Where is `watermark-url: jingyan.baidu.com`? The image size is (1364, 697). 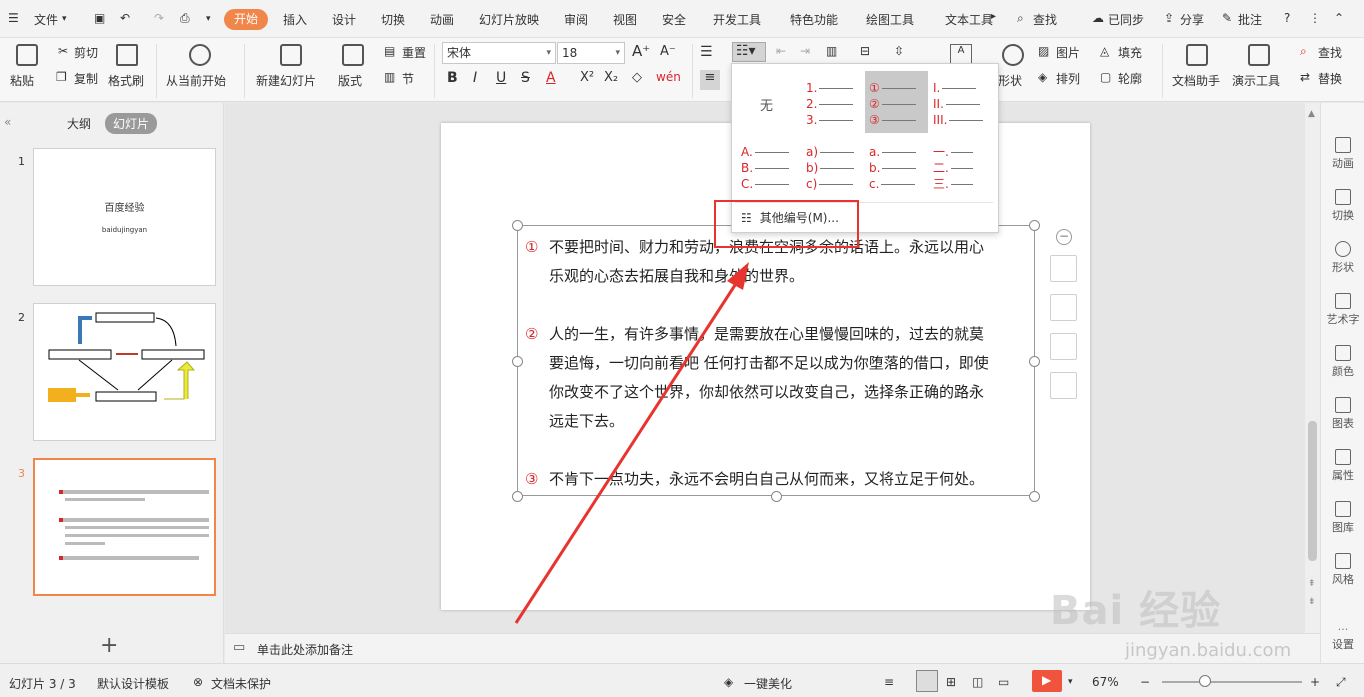
watermark-url: jingyan.baidu.com is located at coordinates (1208, 650).